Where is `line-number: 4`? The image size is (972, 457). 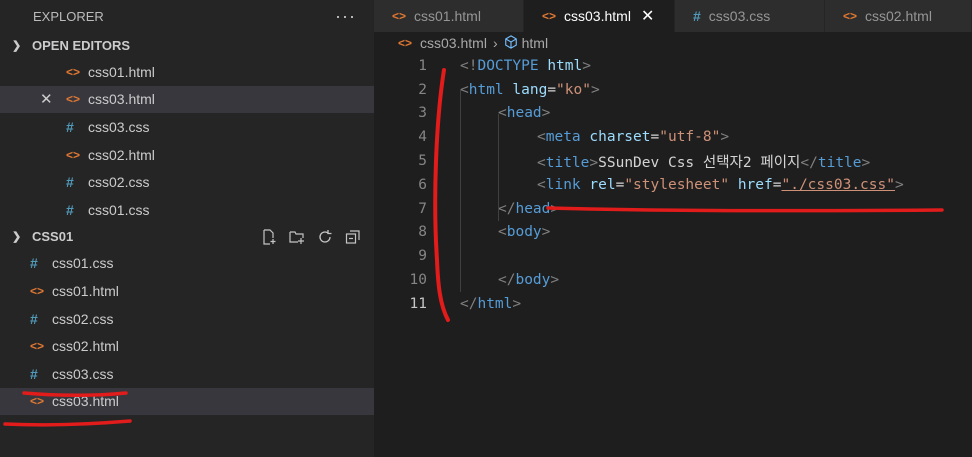 line-number: 4 is located at coordinates (422, 137).